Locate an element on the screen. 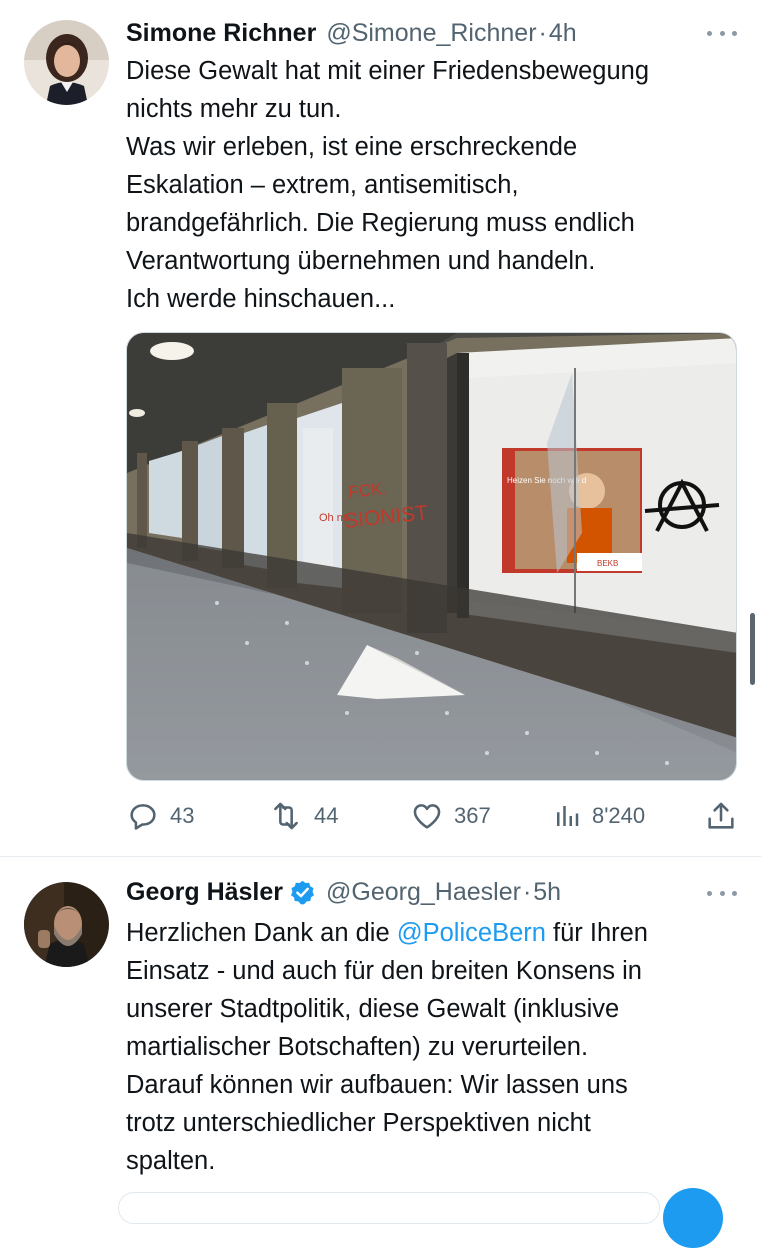 Image resolution: width=761 pixels, height=1248 pixels. author-handle: @Georg_Haesler is located at coordinates (423, 892).